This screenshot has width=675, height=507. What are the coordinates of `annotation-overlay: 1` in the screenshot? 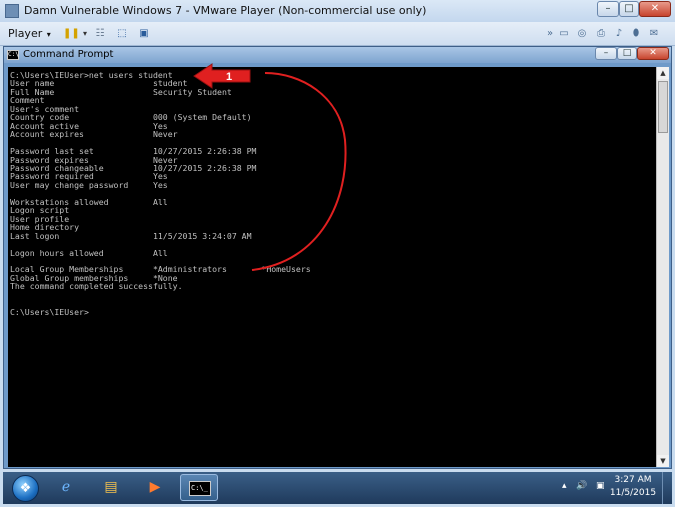 It's located at (270, 167).